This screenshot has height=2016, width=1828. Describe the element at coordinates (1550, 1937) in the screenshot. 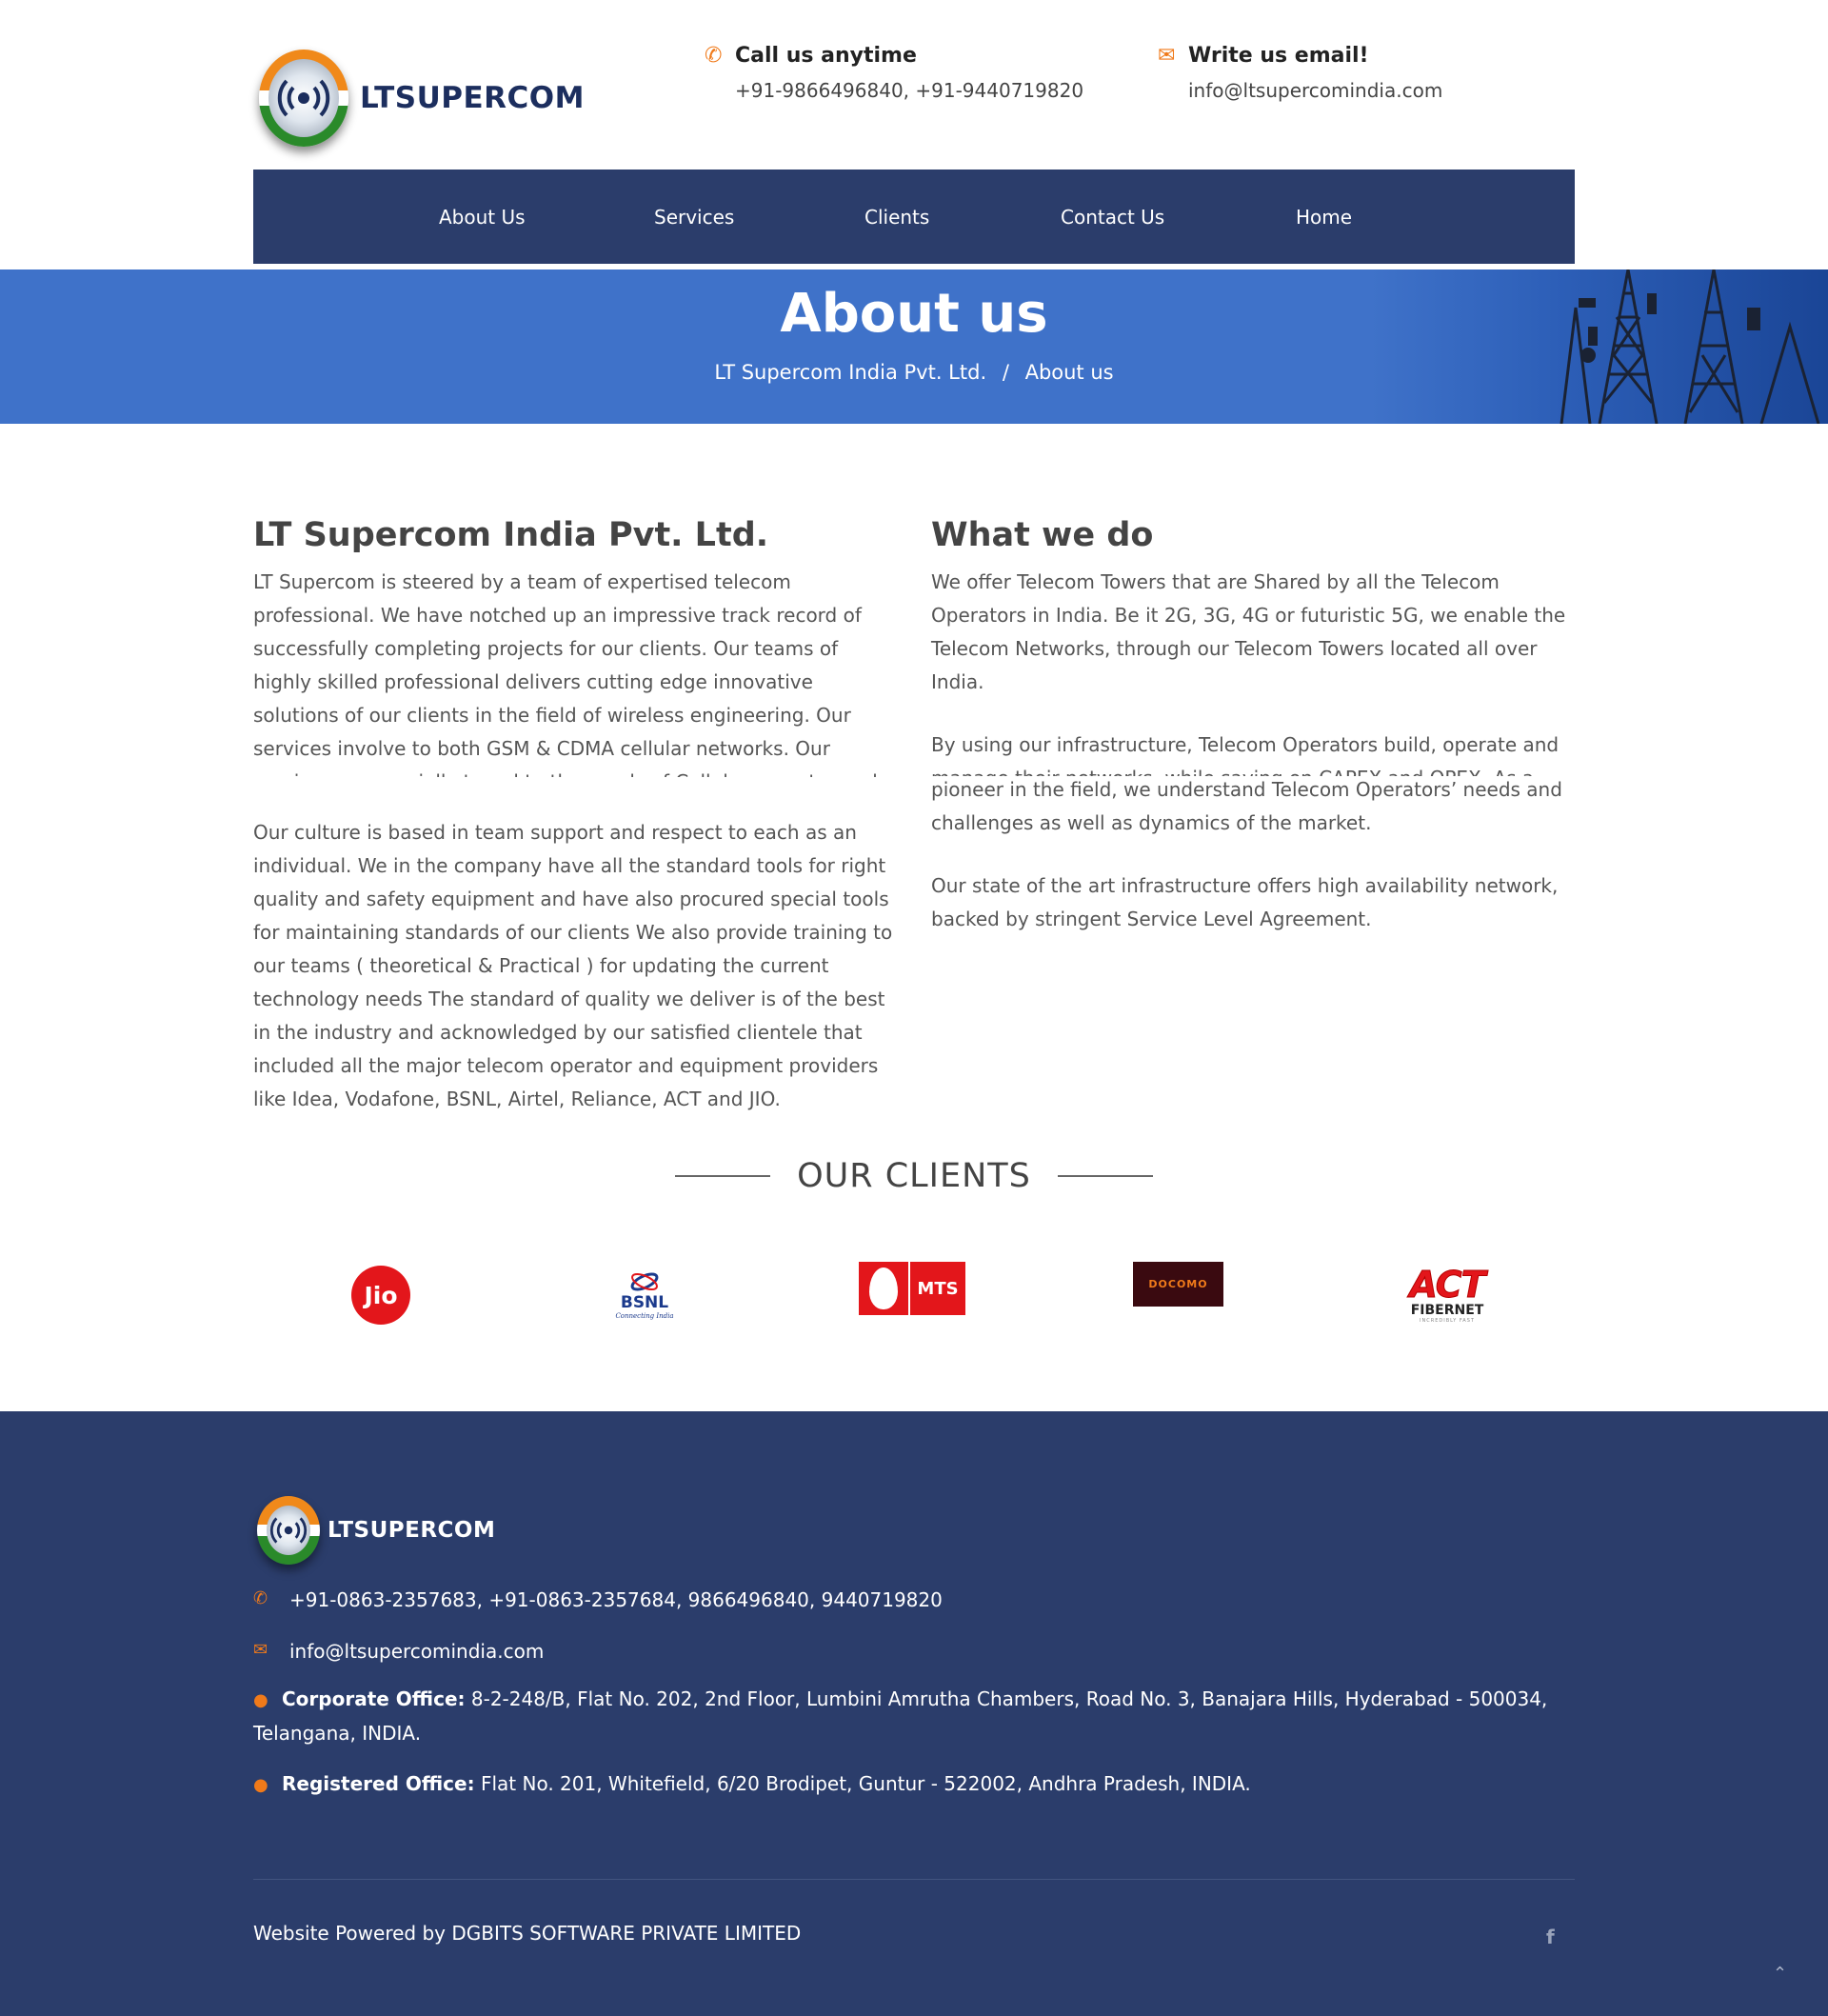

I see `facebook-icon: f` at that location.